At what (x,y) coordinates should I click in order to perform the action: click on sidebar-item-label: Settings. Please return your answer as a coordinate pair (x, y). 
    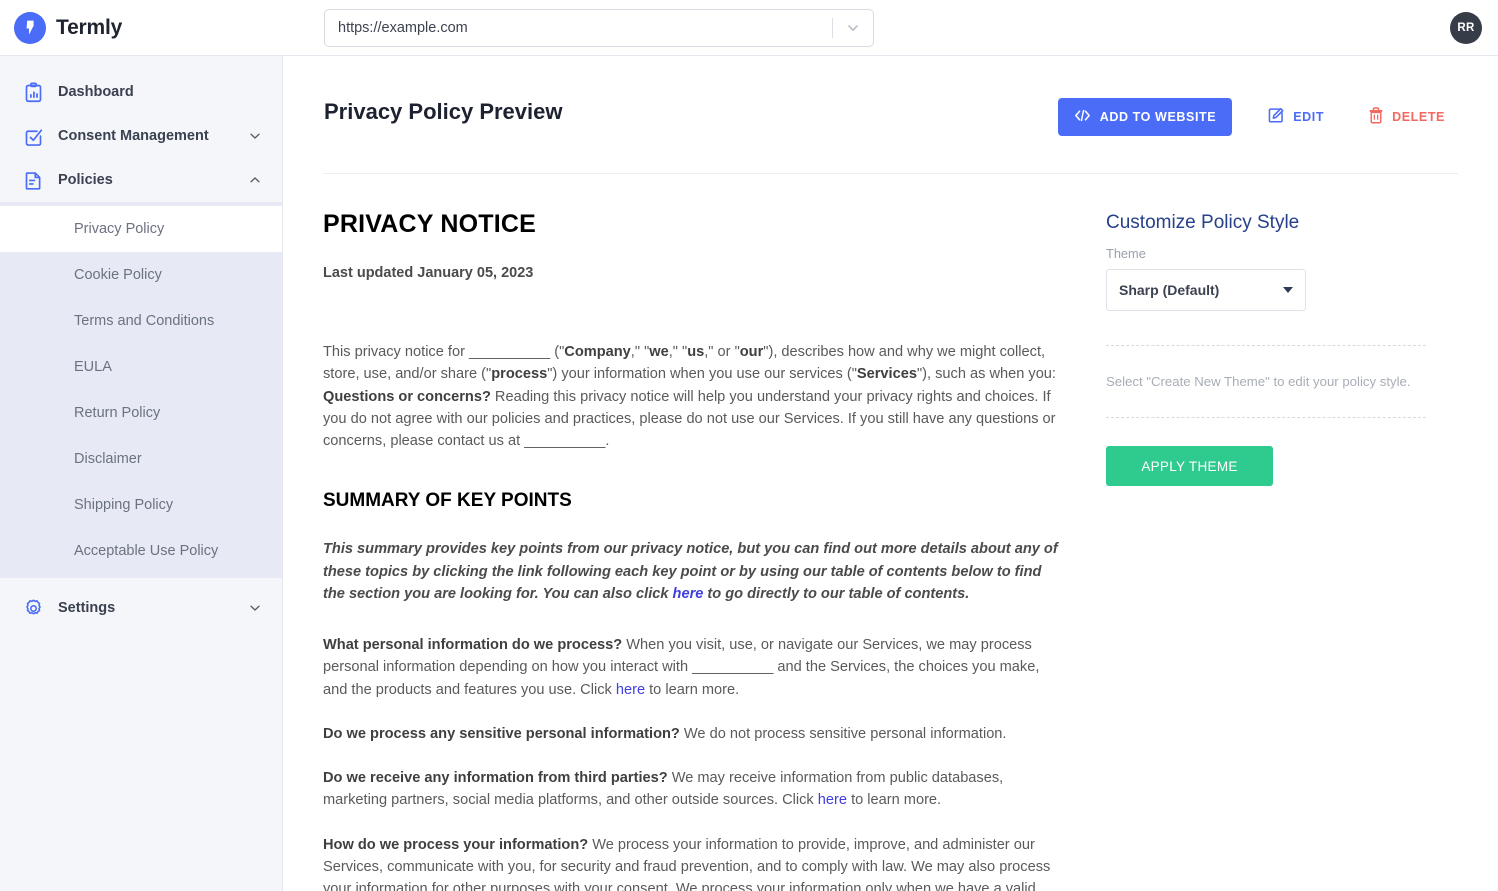
    Looking at the image, I should click on (87, 608).